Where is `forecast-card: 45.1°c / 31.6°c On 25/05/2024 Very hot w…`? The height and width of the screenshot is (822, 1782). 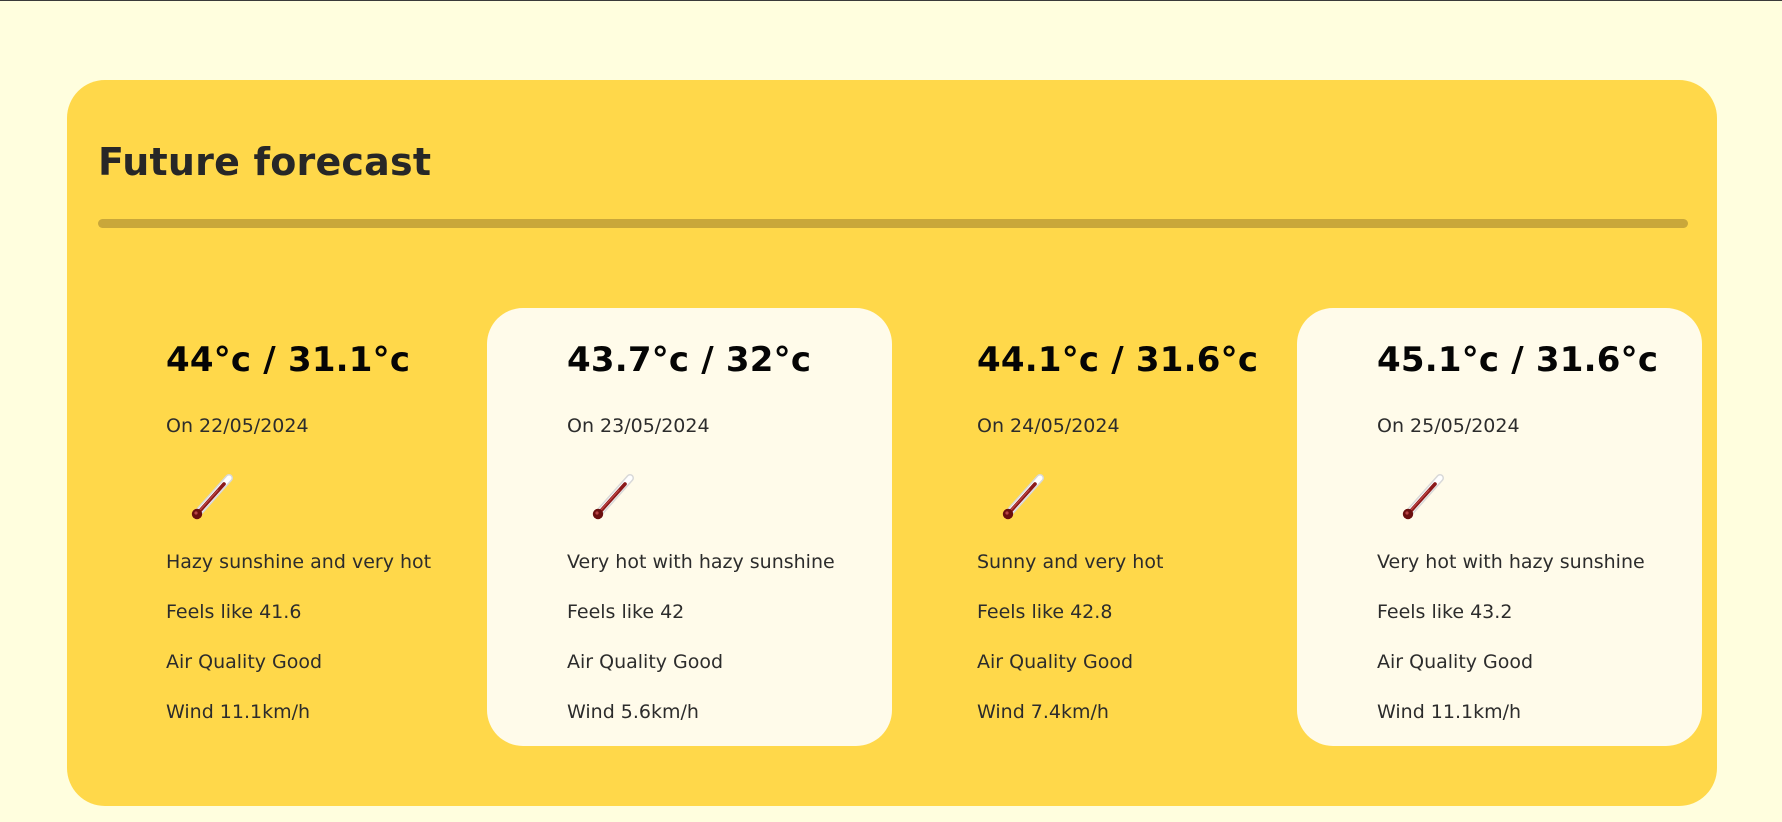 forecast-card: 45.1°c / 31.6°c On 25/05/2024 Very hot w… is located at coordinates (1499, 527).